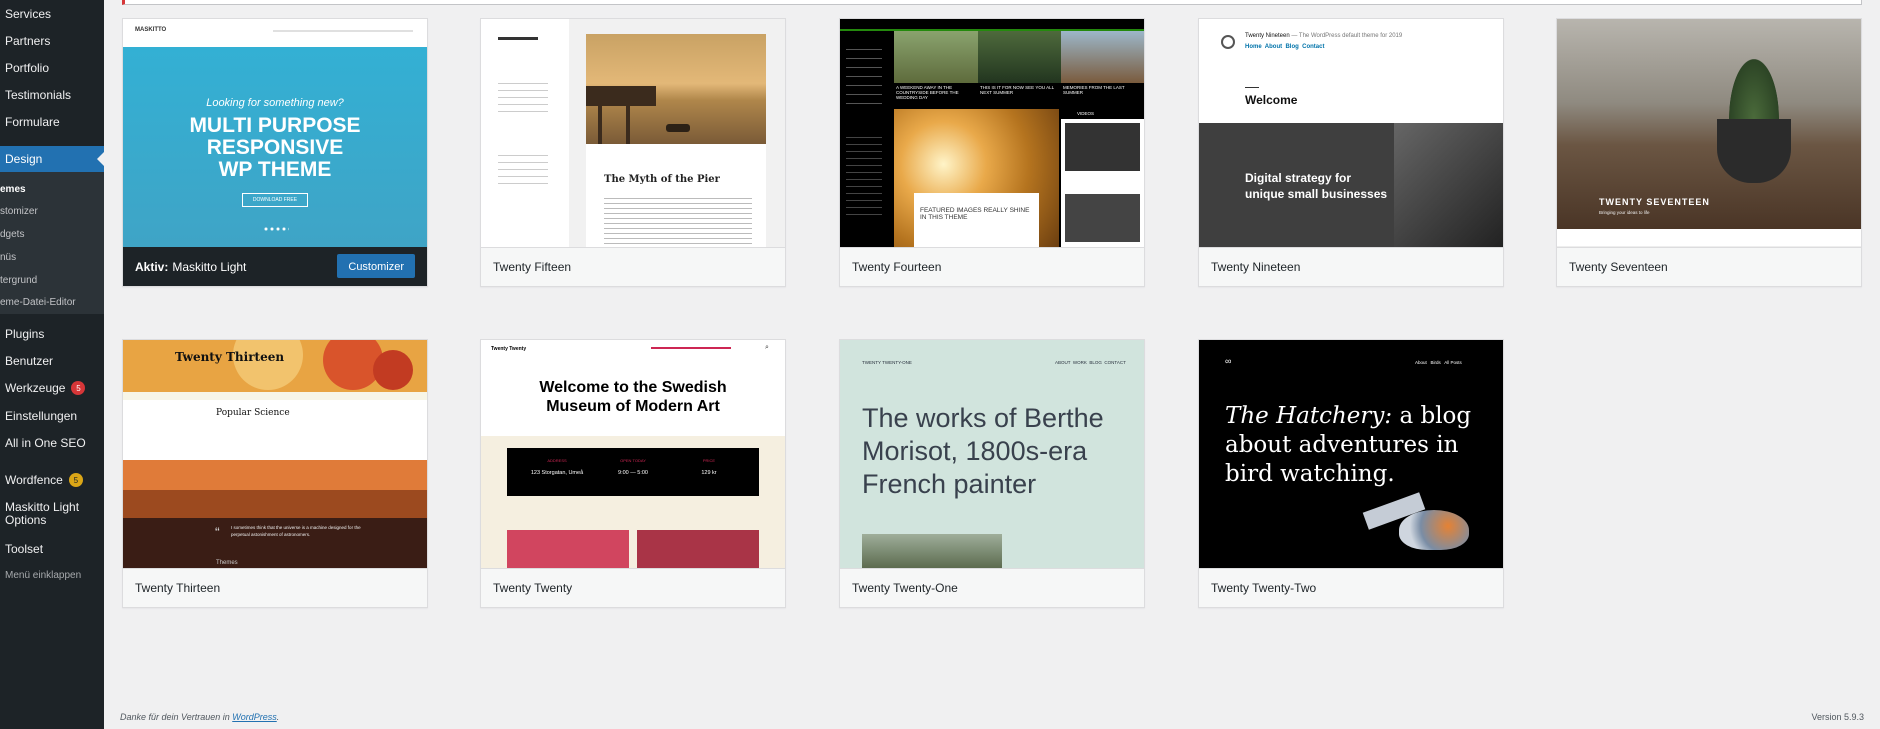  I want to click on collapse-menu-button: Menü einklappen, so click(43, 575).